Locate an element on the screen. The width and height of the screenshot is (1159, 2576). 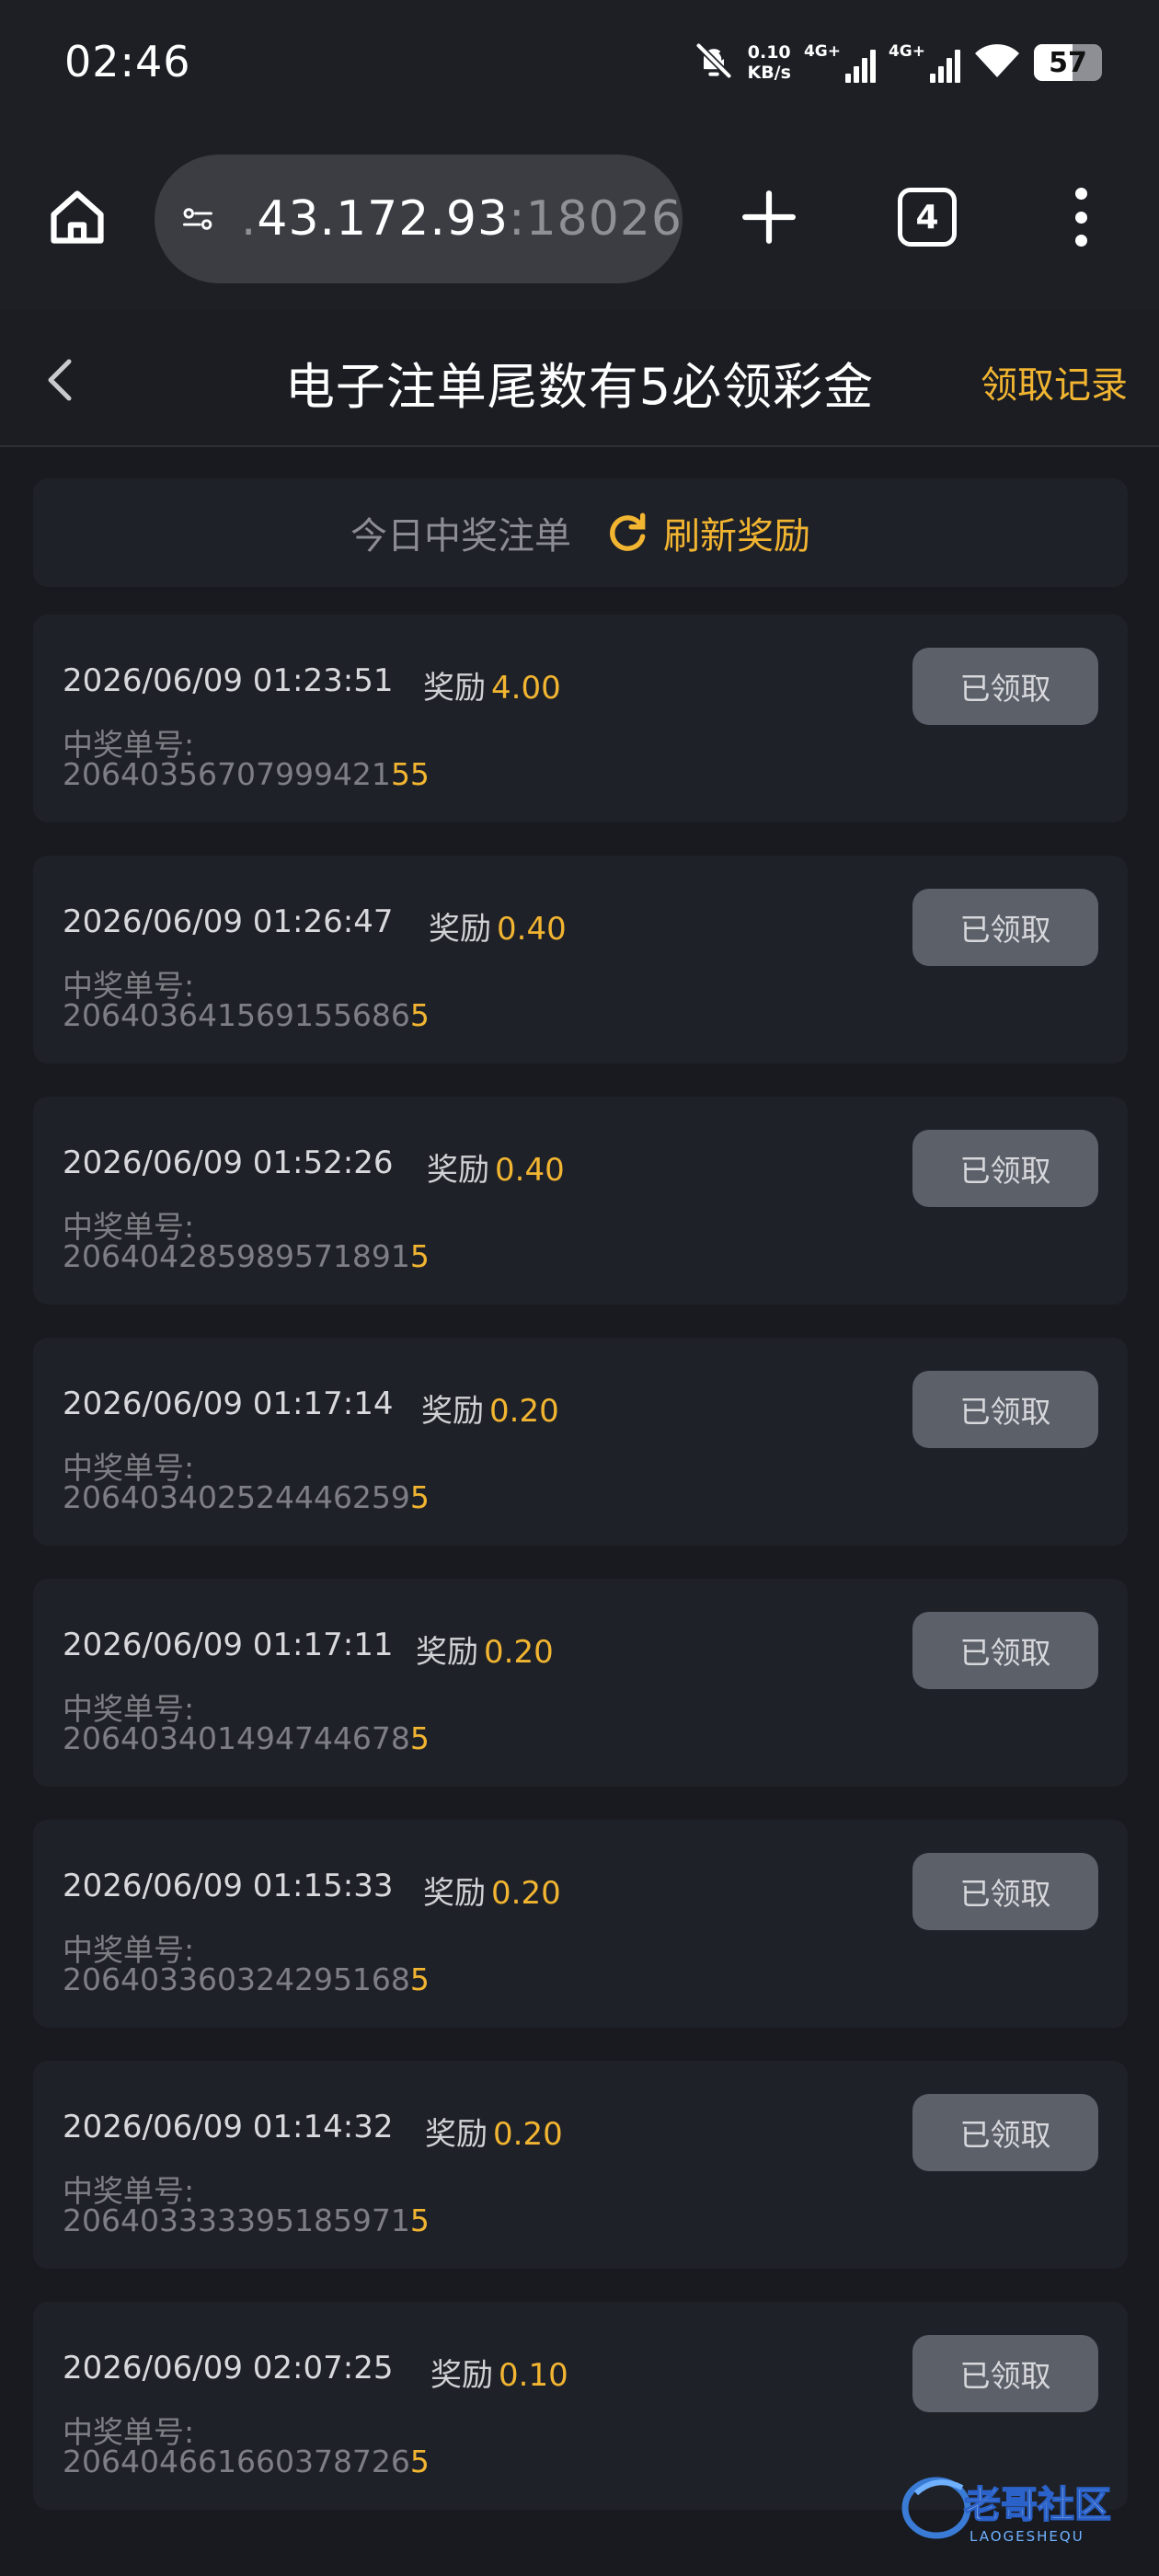
battery-icon: 57 is located at coordinates (1068, 62).